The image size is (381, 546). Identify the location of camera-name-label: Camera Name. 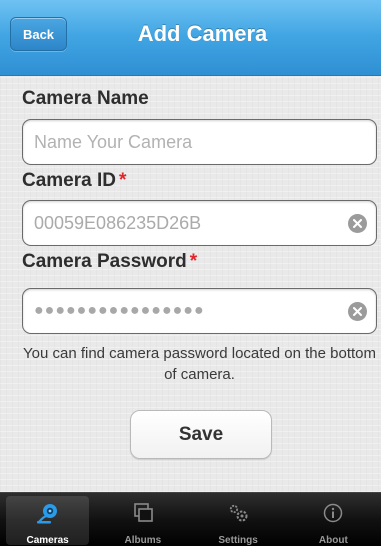
(85, 99).